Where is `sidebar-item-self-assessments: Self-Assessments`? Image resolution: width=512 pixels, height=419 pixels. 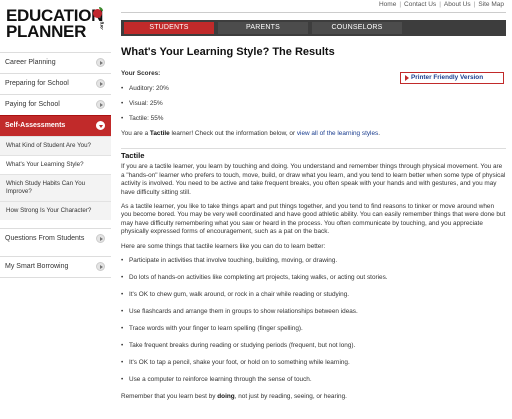
sidebar-item-self-assessments: Self-Assessments is located at coordinates (55, 125).